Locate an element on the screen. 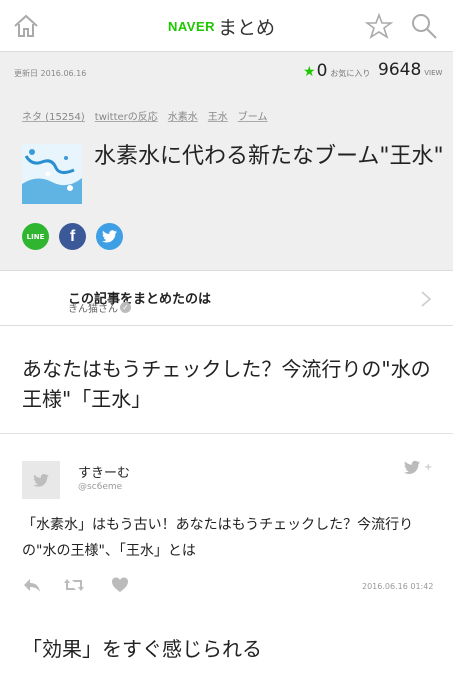 The width and height of the screenshot is (453, 680). like-icon is located at coordinates (120, 585).